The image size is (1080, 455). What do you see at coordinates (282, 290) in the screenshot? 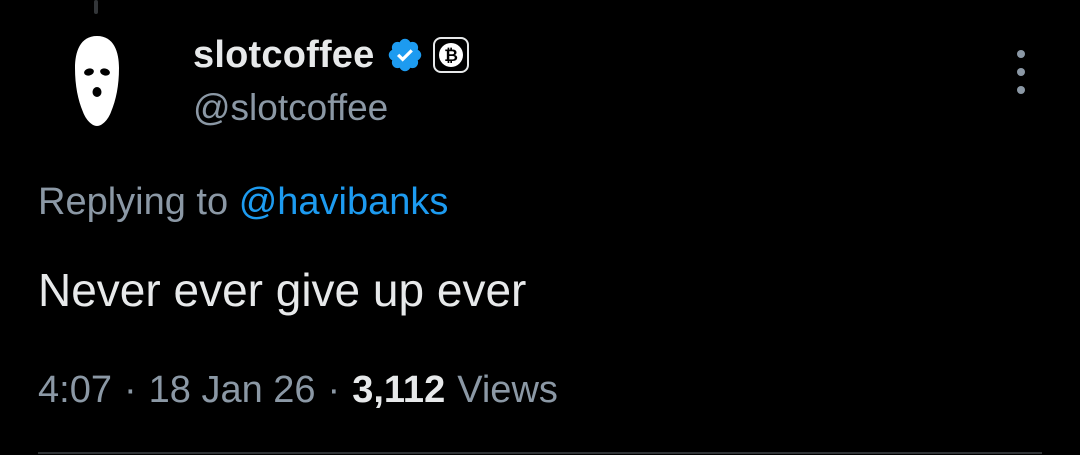
I see `tweet-text: Never ever give up ever` at bounding box center [282, 290].